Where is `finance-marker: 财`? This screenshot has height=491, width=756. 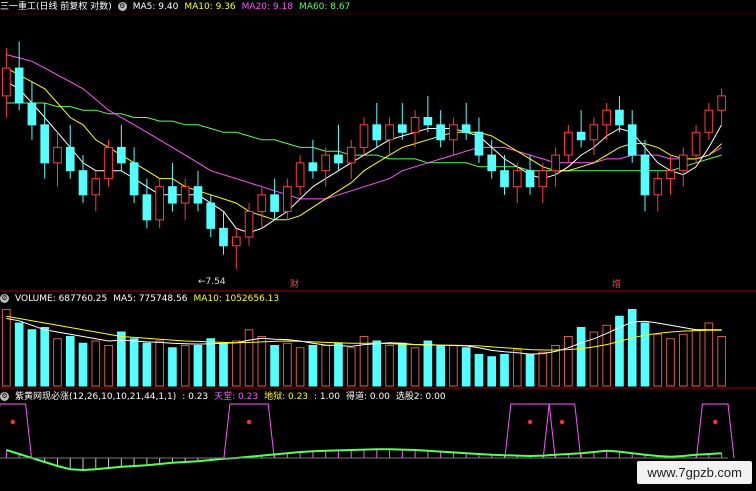
finance-marker: 财 is located at coordinates (294, 284).